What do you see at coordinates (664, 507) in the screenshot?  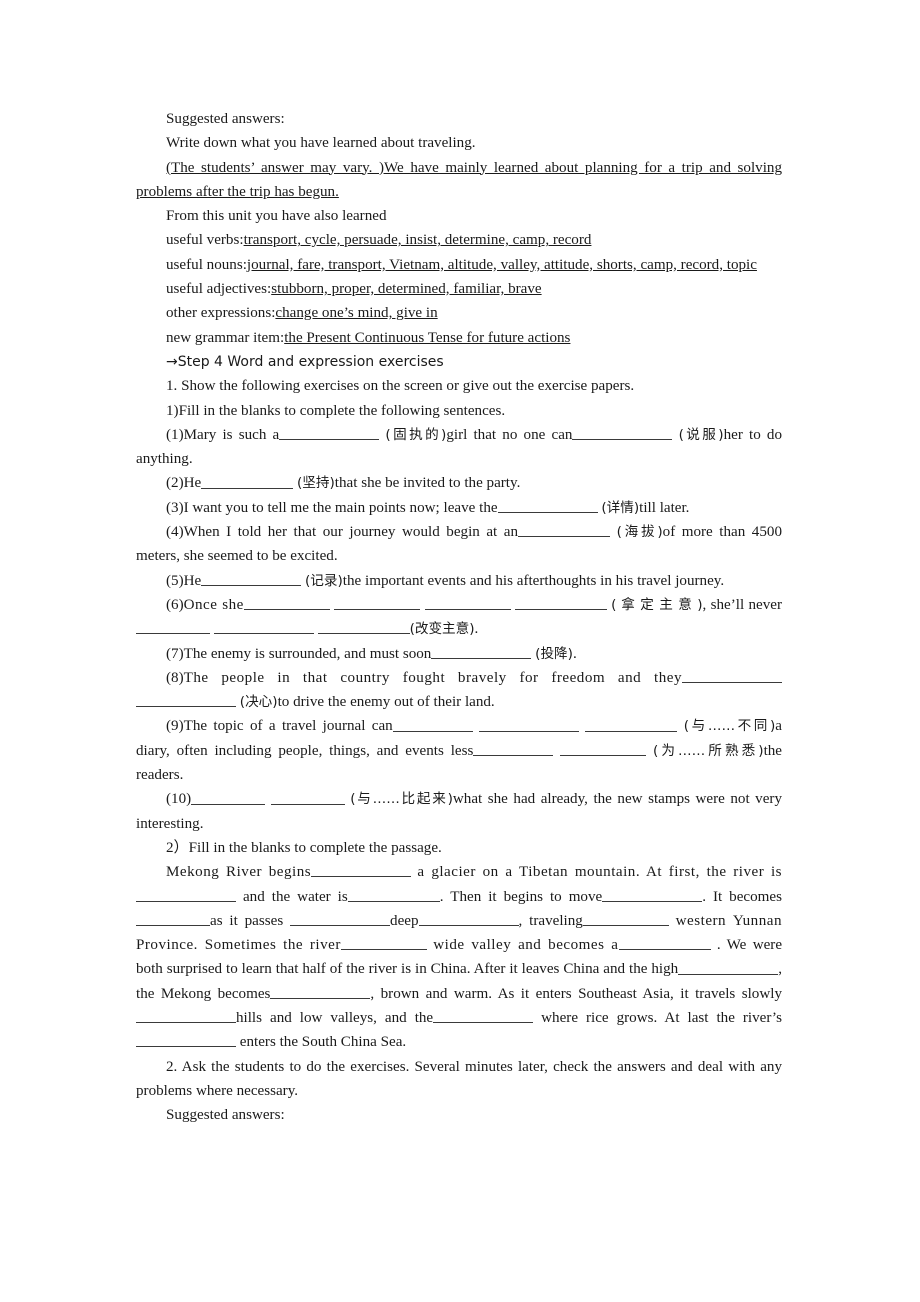 I see `item-text-3b: till later.` at bounding box center [664, 507].